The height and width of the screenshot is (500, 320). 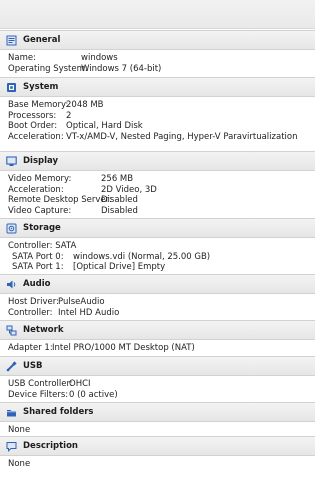 I want to click on shared-folders-text: None, so click(x=19, y=430).